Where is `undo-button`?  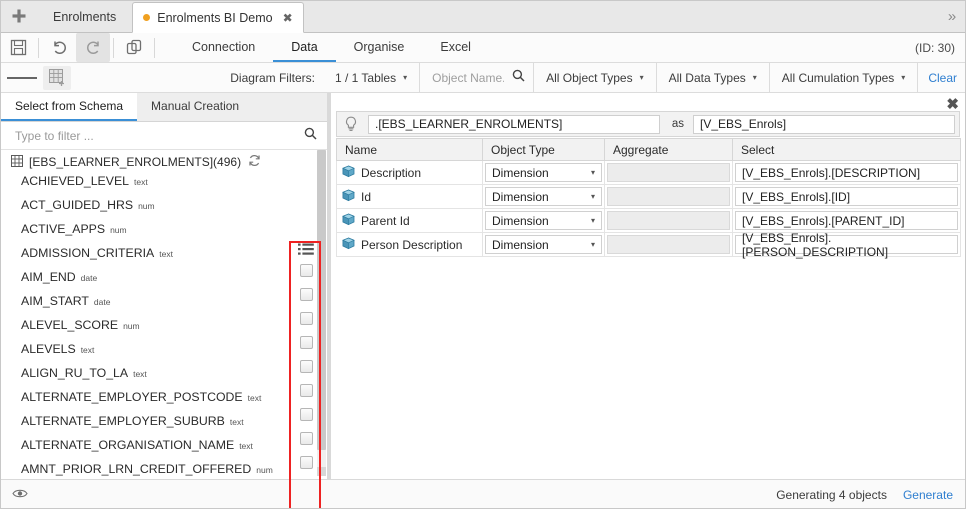 undo-button is located at coordinates (59, 47).